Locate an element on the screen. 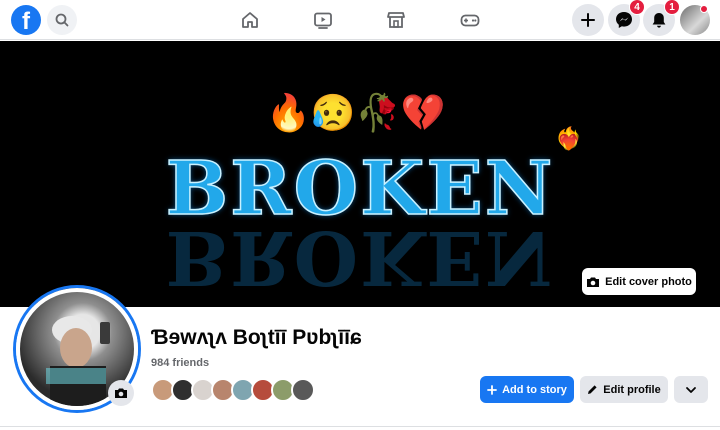  home-icon is located at coordinates (250, 20).